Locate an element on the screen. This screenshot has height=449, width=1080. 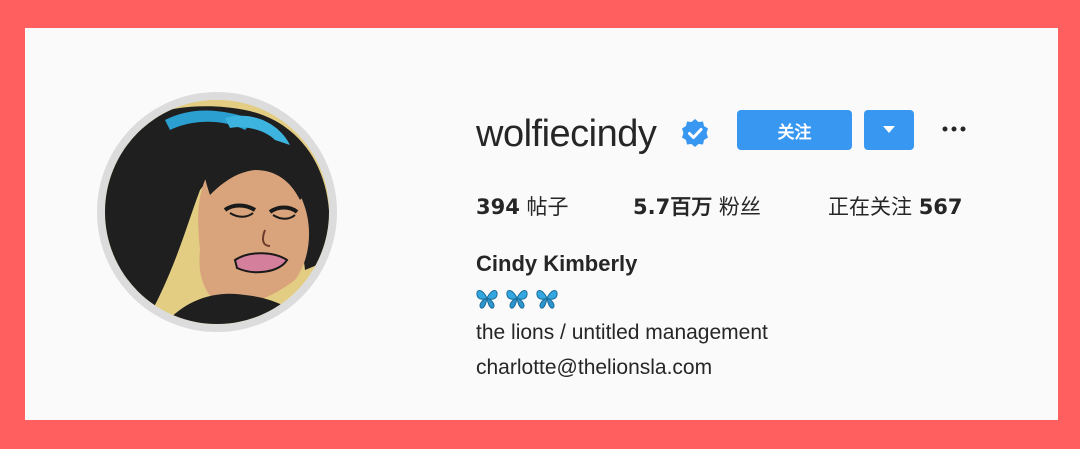
bio-email: charlotte@thelionsla.com is located at coordinates (594, 367).